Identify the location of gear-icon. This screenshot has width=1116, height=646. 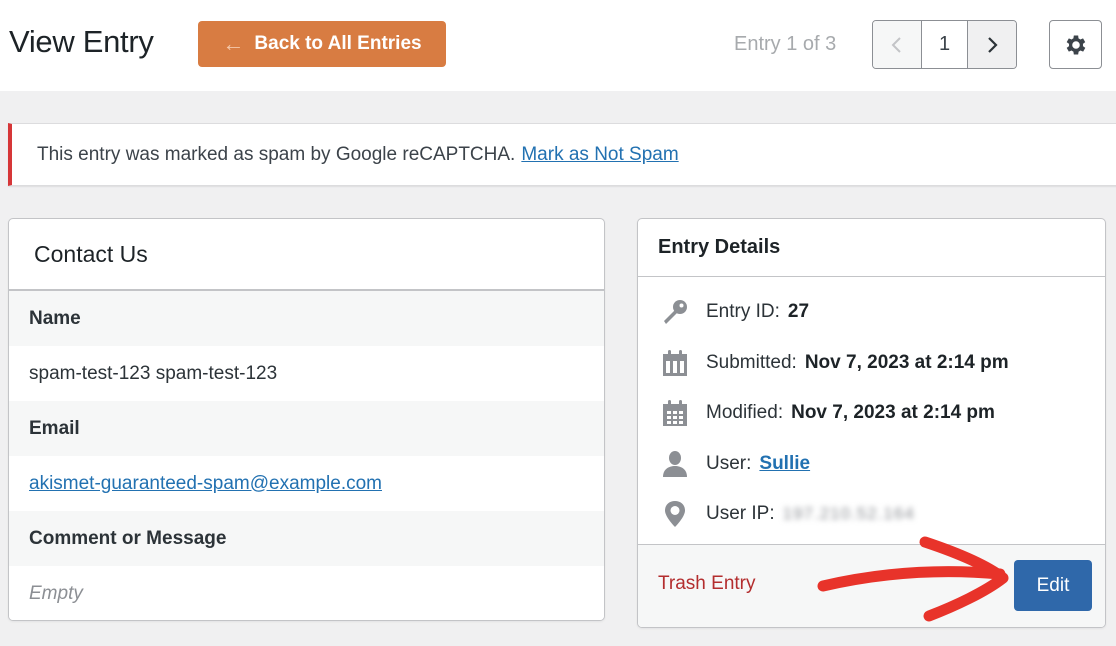
(1075, 44).